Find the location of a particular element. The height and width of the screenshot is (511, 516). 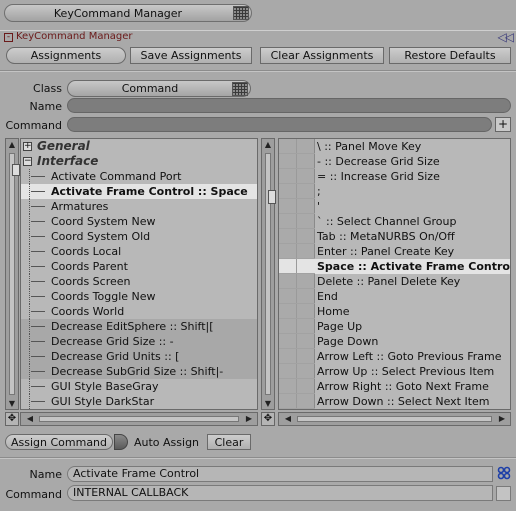

key-row: Delete :: Panel Delete Key is located at coordinates (394, 281).